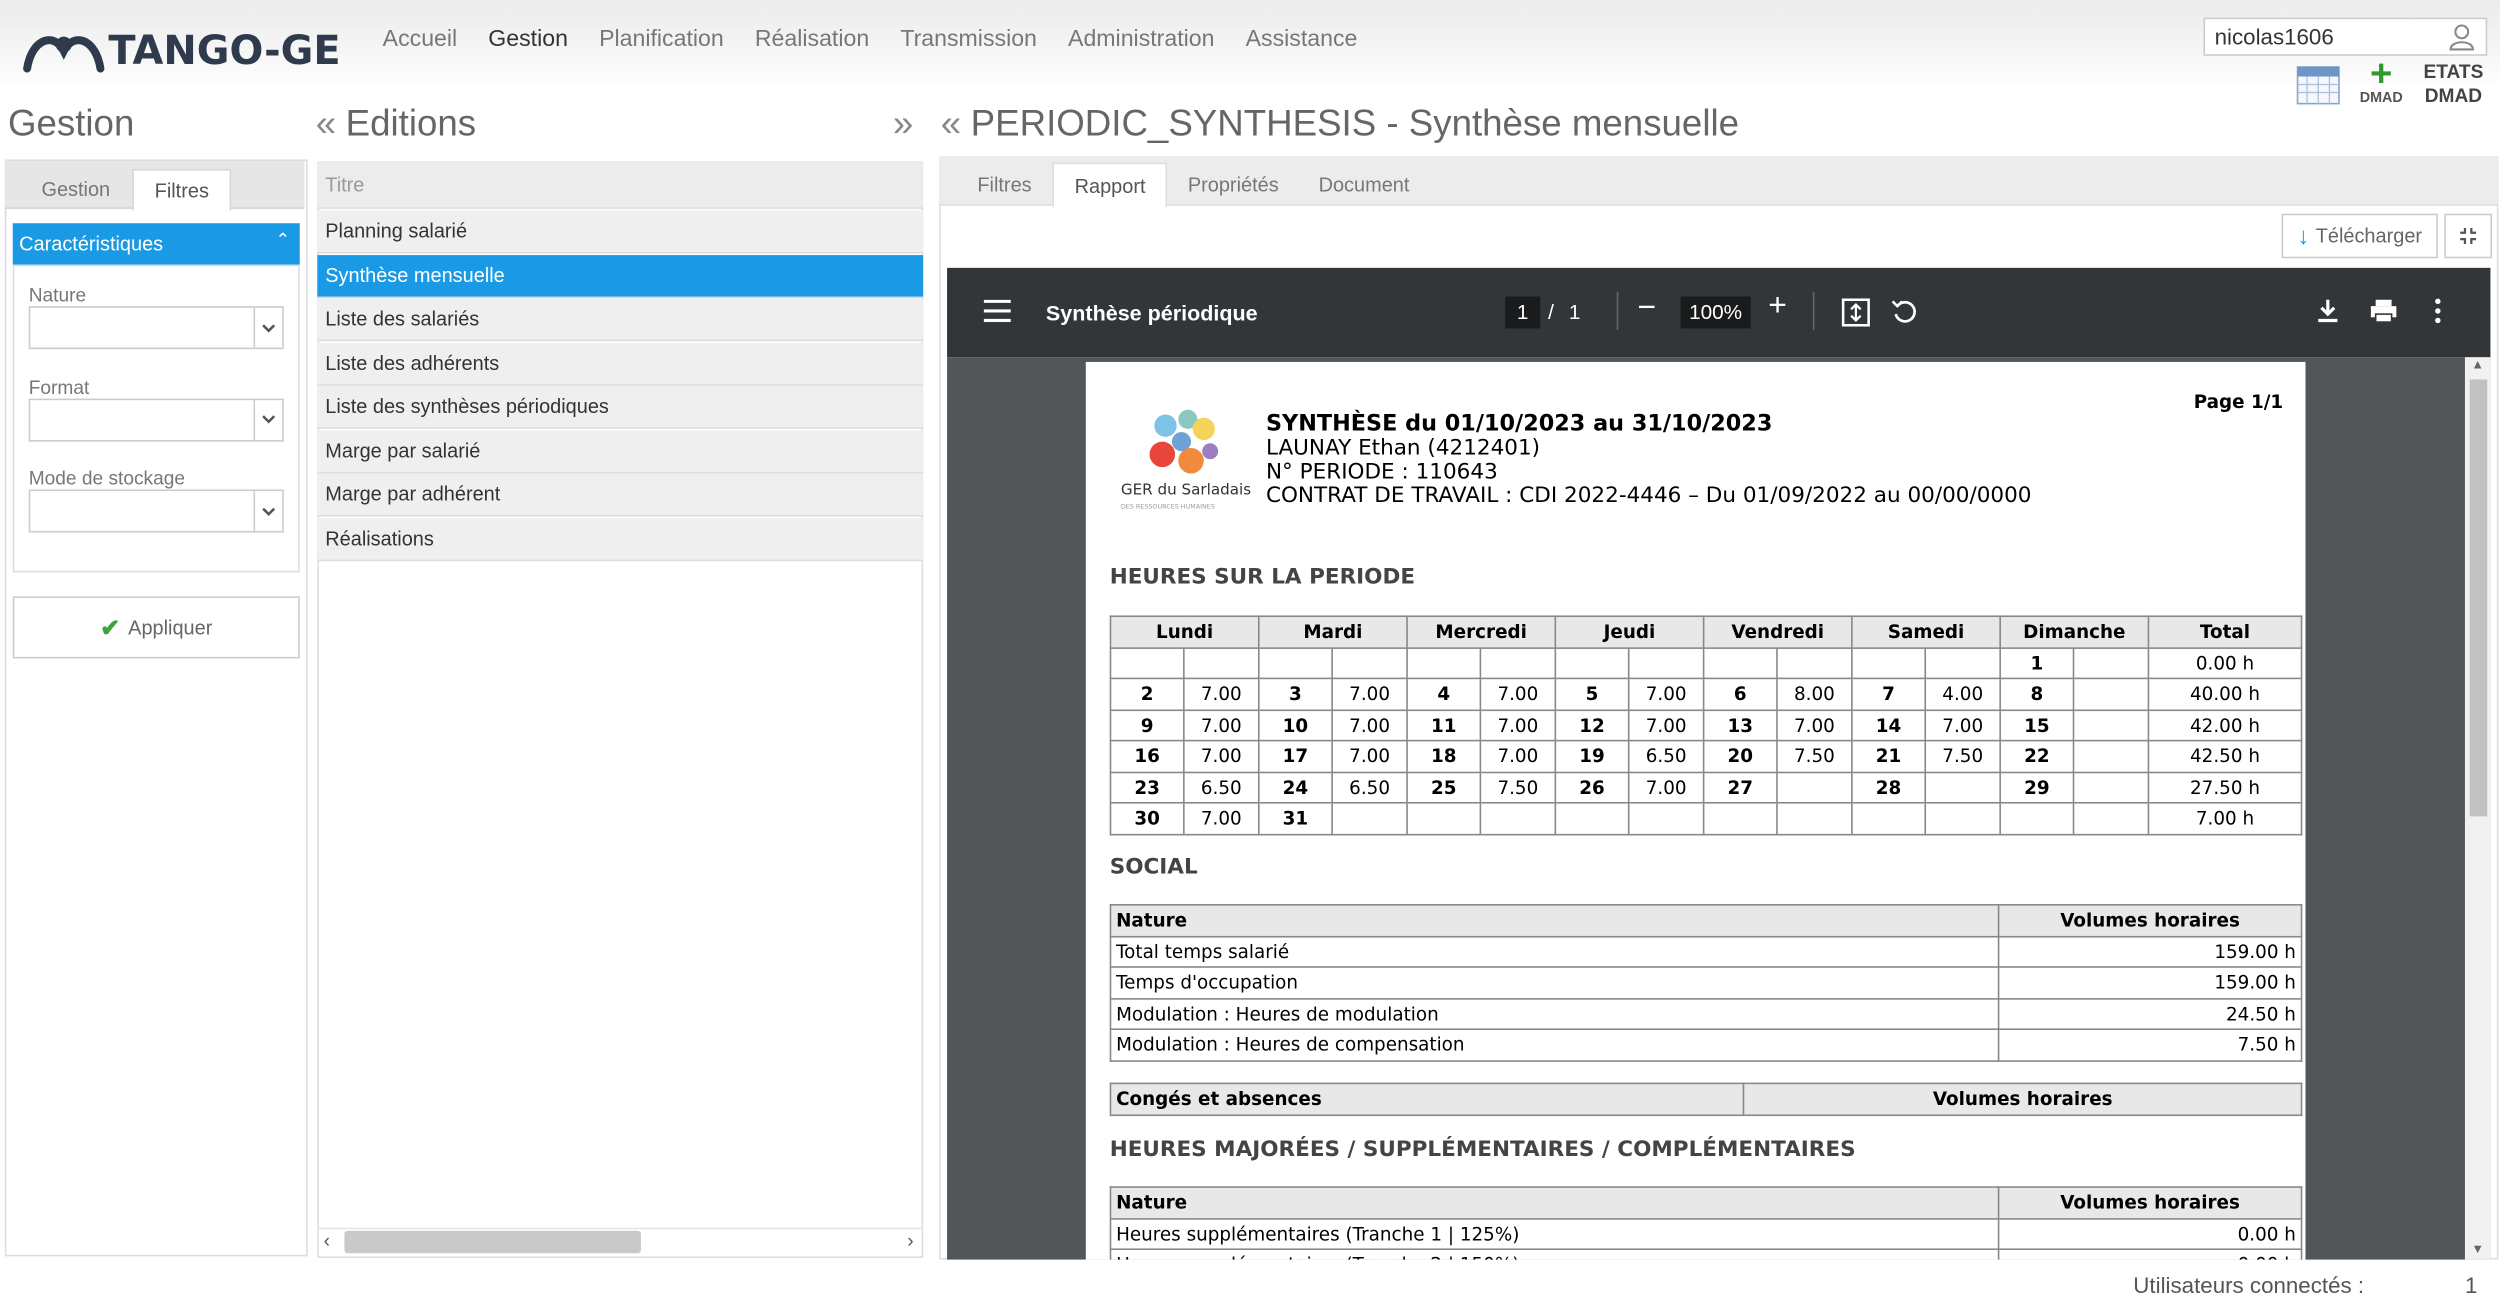  I want to click on scrollbar-thumb, so click(492, 1242).